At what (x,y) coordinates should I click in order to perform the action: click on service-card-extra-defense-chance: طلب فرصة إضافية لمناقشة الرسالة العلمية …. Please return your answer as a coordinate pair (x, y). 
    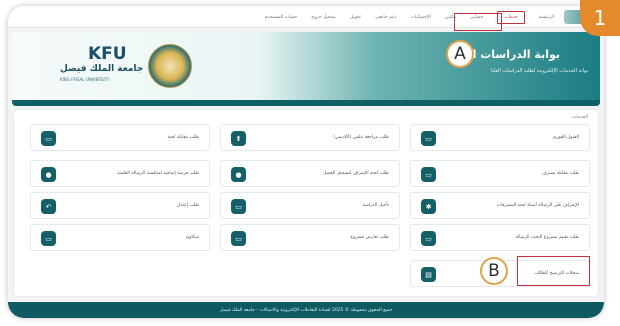
    Looking at the image, I should click on (120, 173).